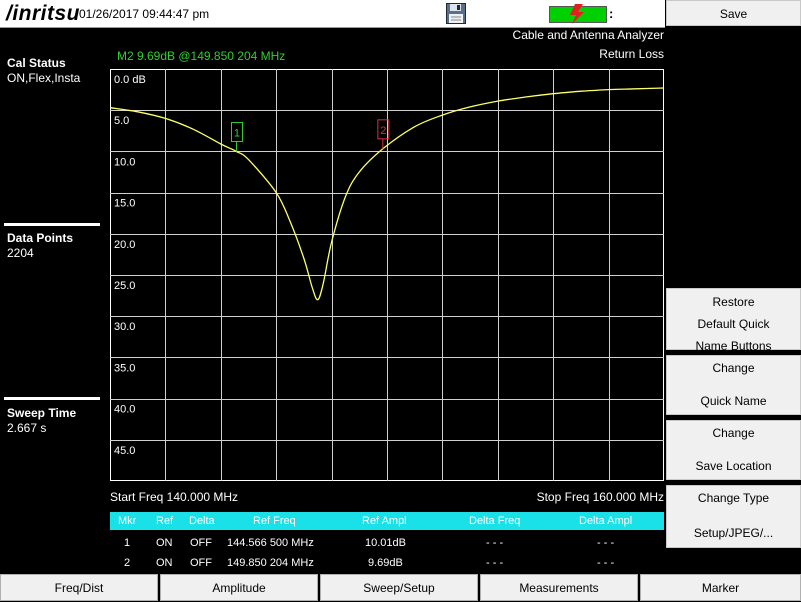  What do you see at coordinates (121, 121) in the screenshot?
I see `y-tick-label: 5.0` at bounding box center [121, 121].